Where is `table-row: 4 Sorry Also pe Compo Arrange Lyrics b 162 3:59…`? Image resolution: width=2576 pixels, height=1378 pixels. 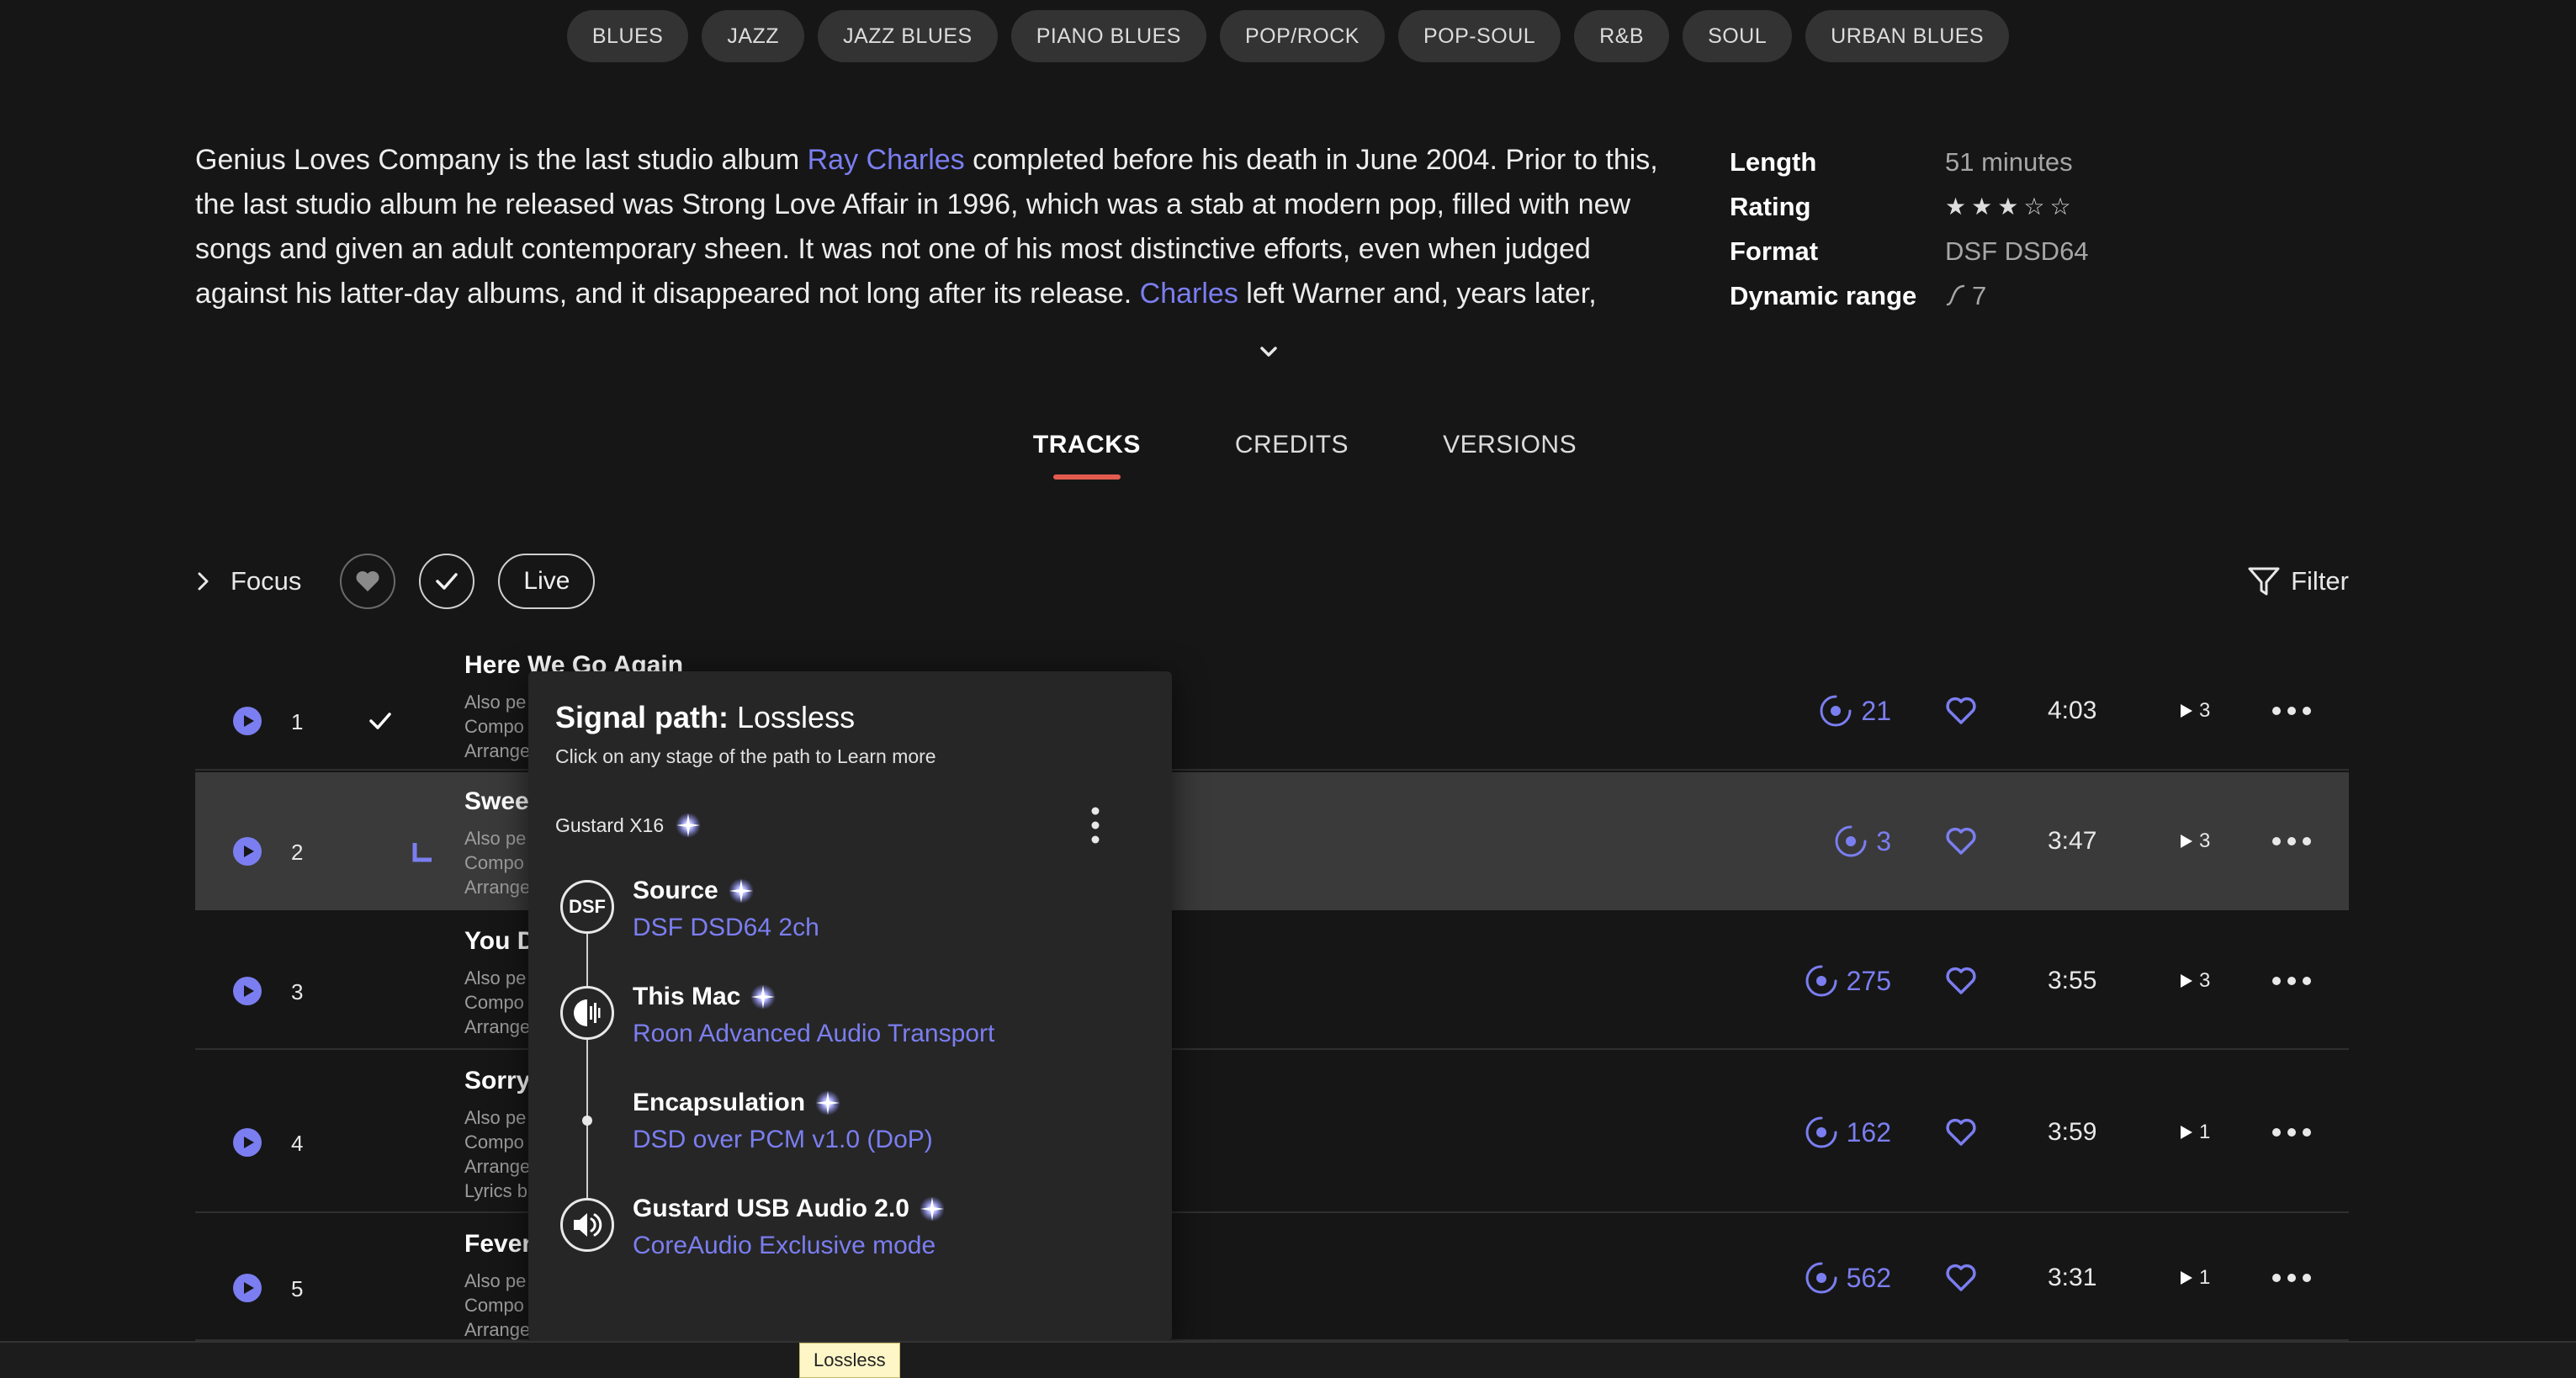 table-row: 4 Sorry Also pe Compo Arrange Lyrics b 162 3:59… is located at coordinates (1272, 1132).